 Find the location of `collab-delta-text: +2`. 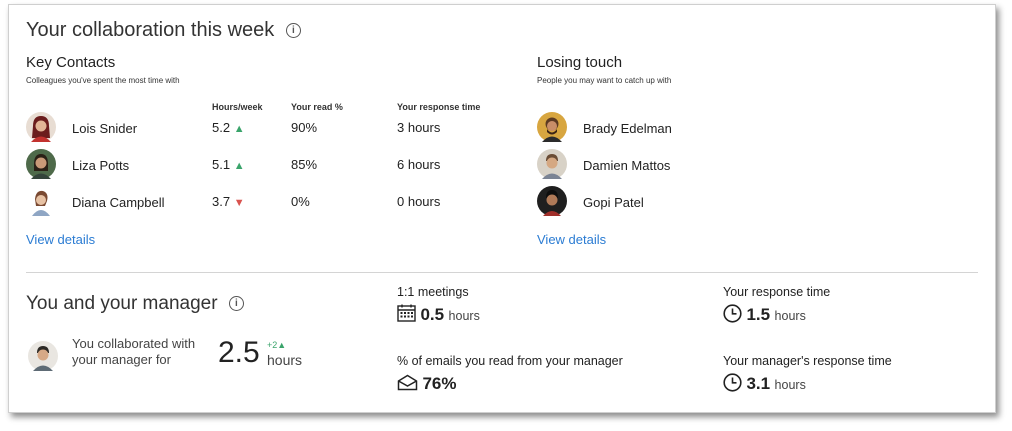

collab-delta-text: +2 is located at coordinates (272, 345).